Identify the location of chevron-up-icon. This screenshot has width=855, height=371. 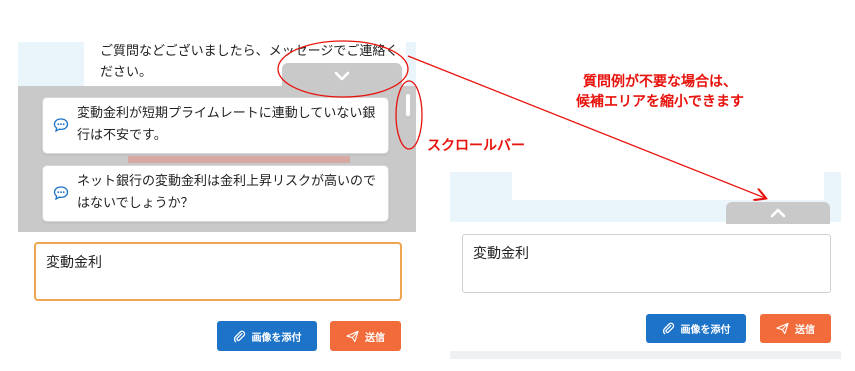
(778, 213).